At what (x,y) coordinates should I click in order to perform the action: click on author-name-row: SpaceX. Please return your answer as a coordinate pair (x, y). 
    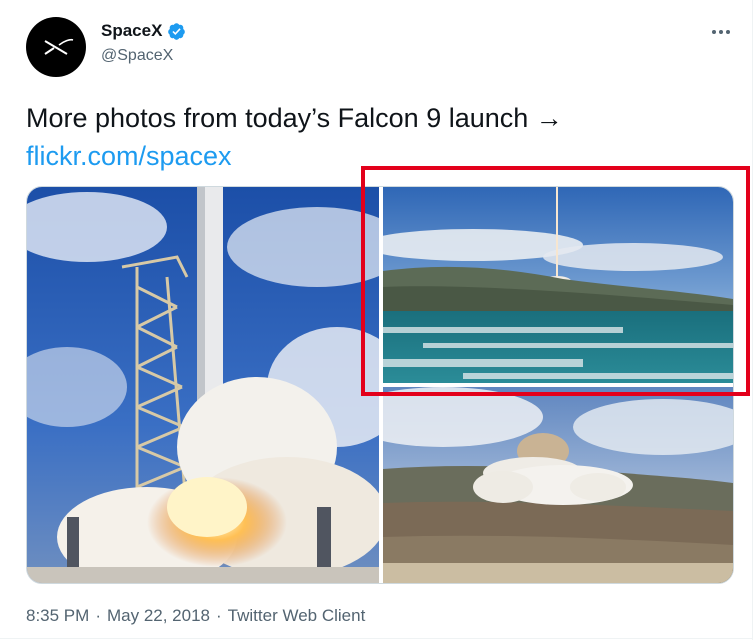
    Looking at the image, I should click on (143, 31).